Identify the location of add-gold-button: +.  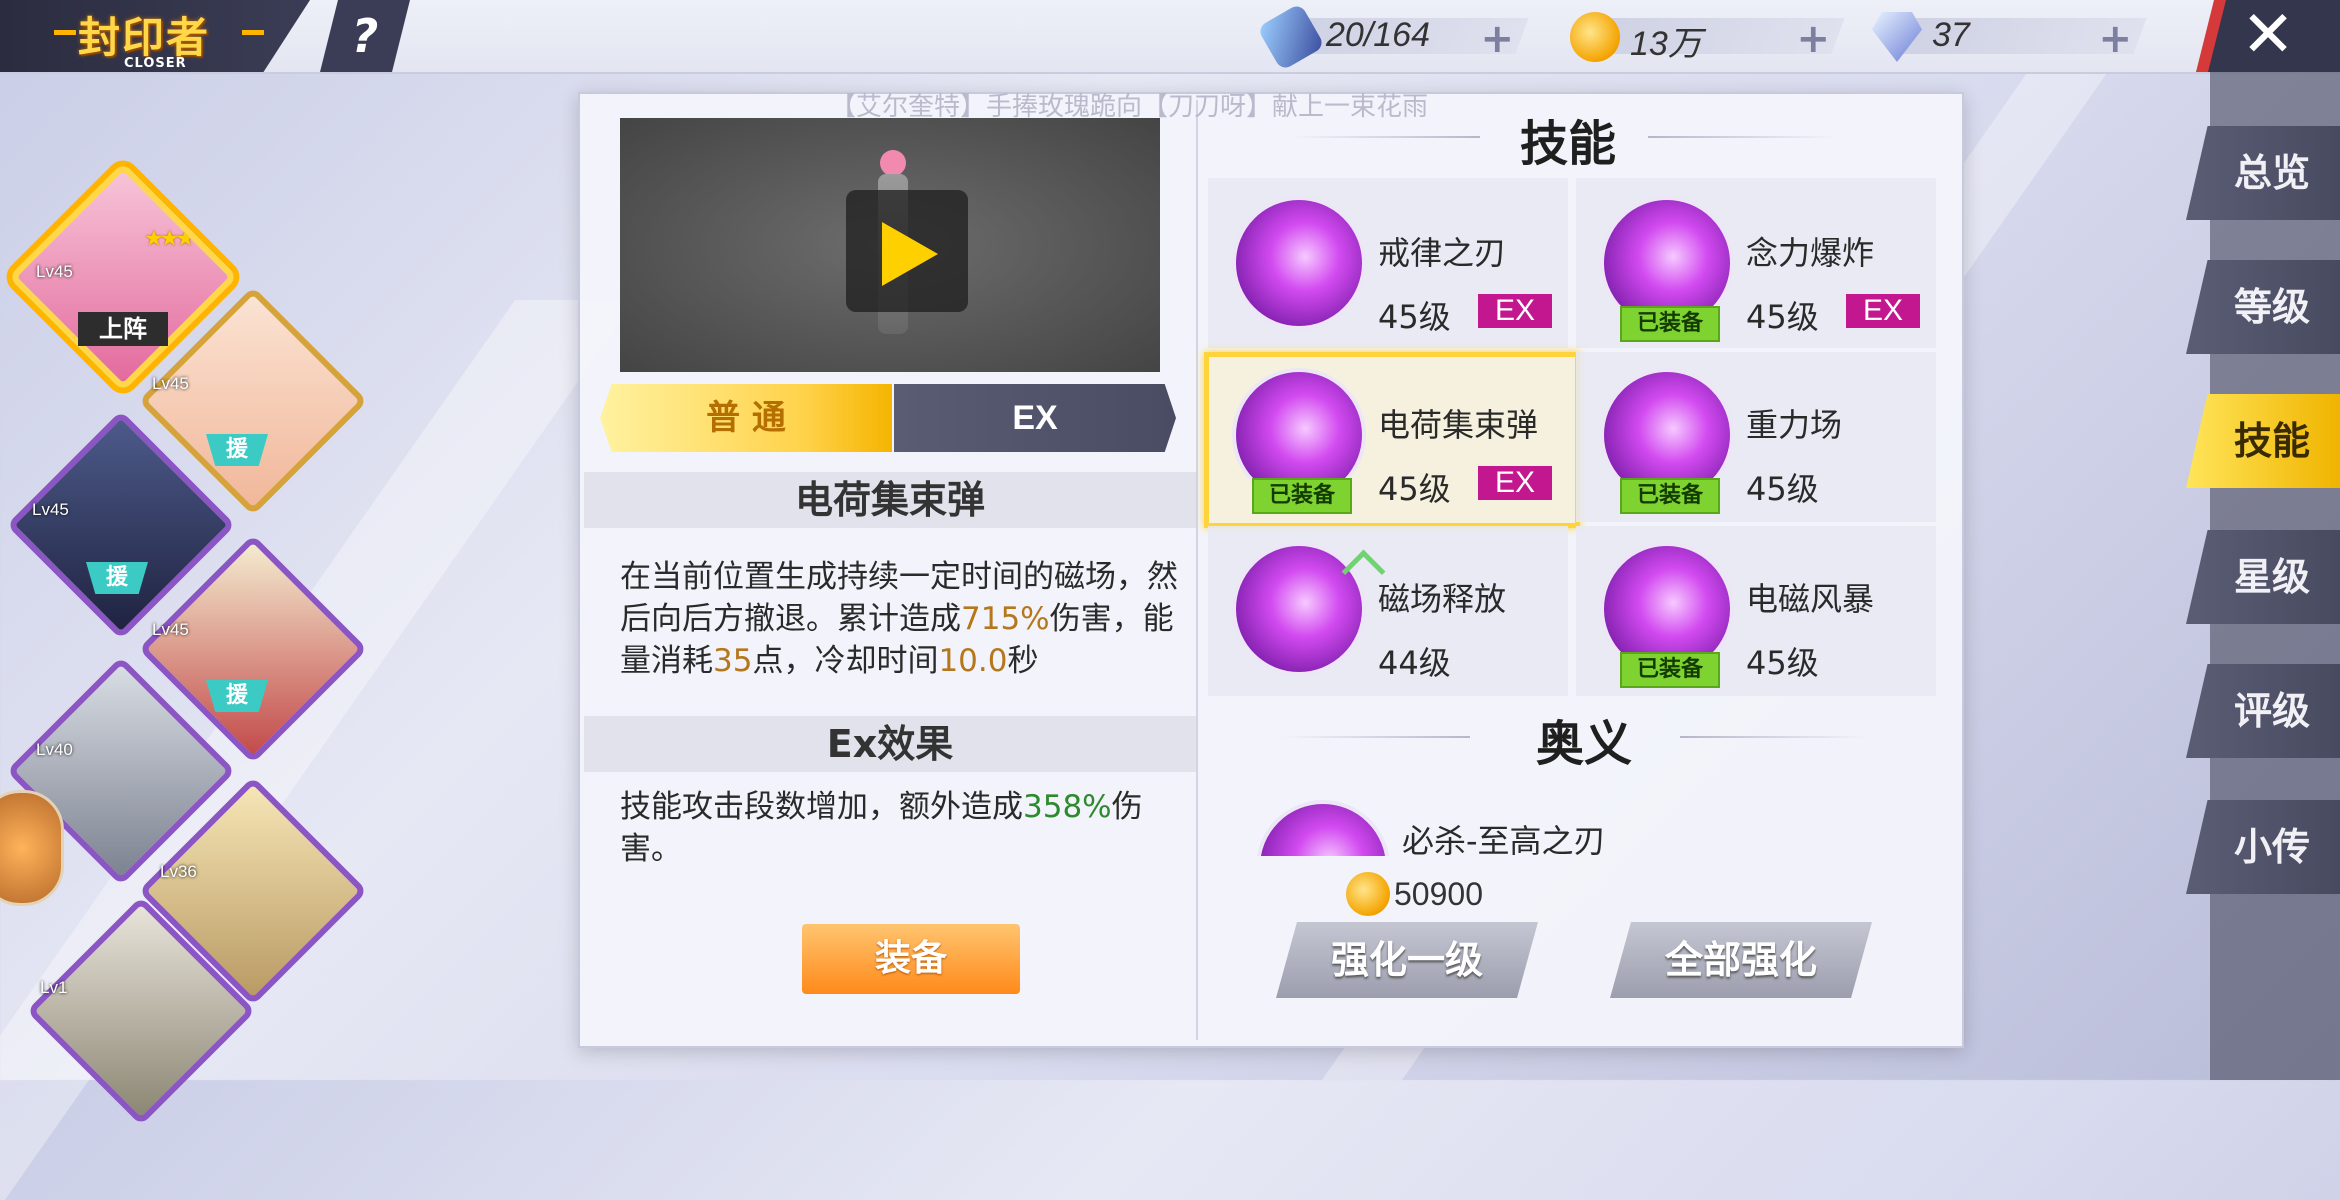
(1813, 39).